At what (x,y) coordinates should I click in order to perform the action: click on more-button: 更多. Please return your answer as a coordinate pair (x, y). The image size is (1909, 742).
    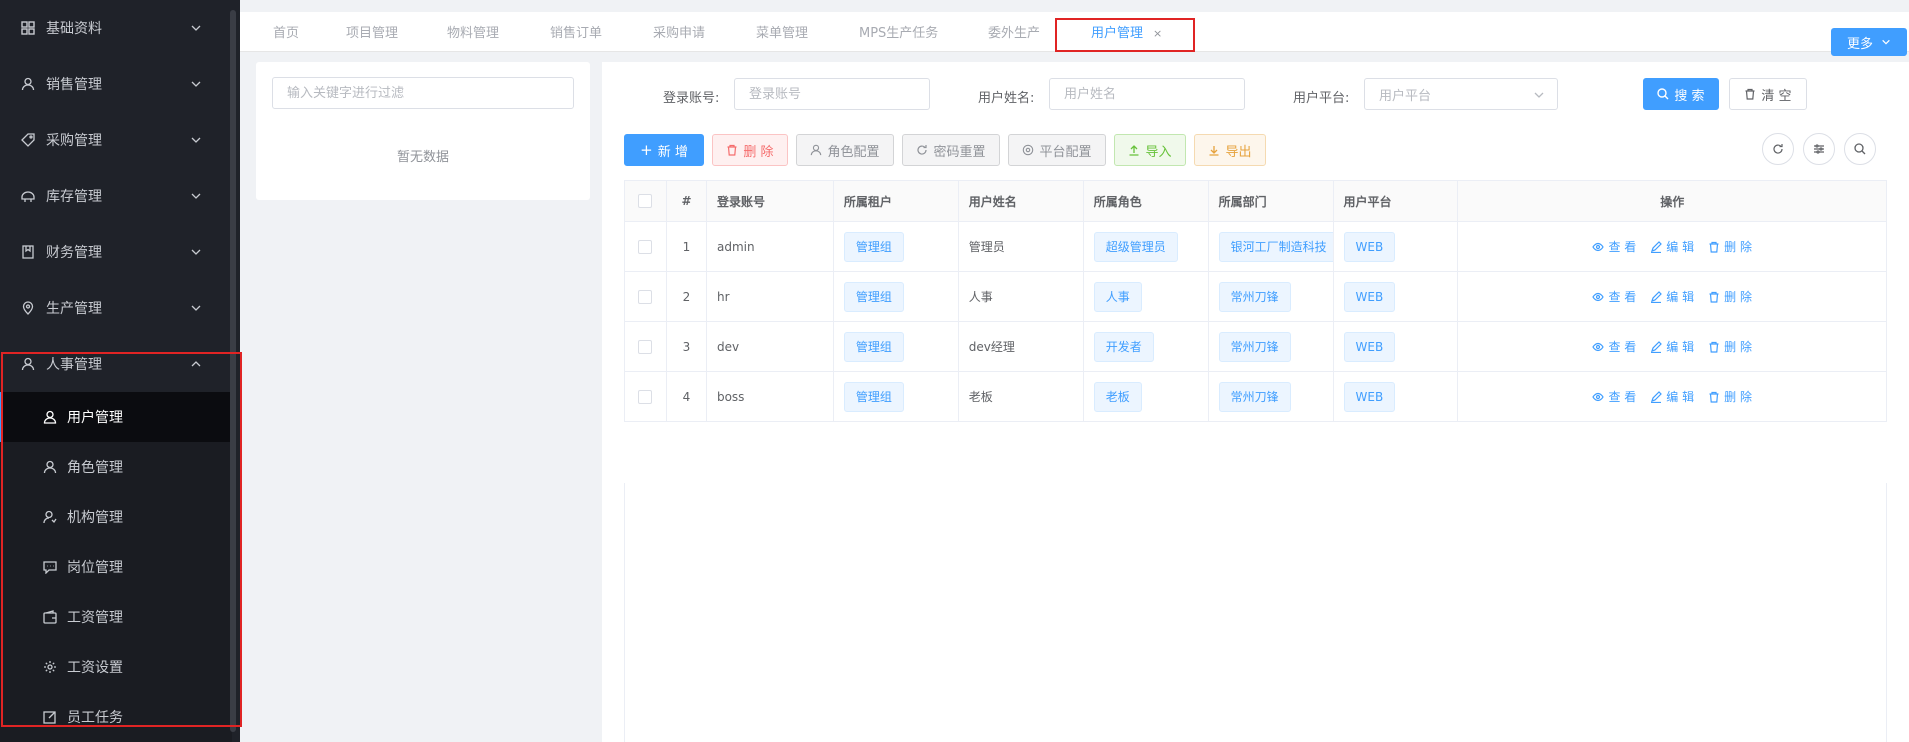
    Looking at the image, I should click on (1869, 42).